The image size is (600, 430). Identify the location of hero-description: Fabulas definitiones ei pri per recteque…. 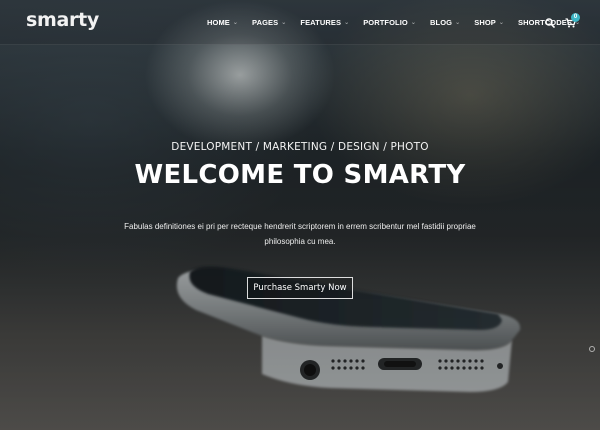
(300, 234).